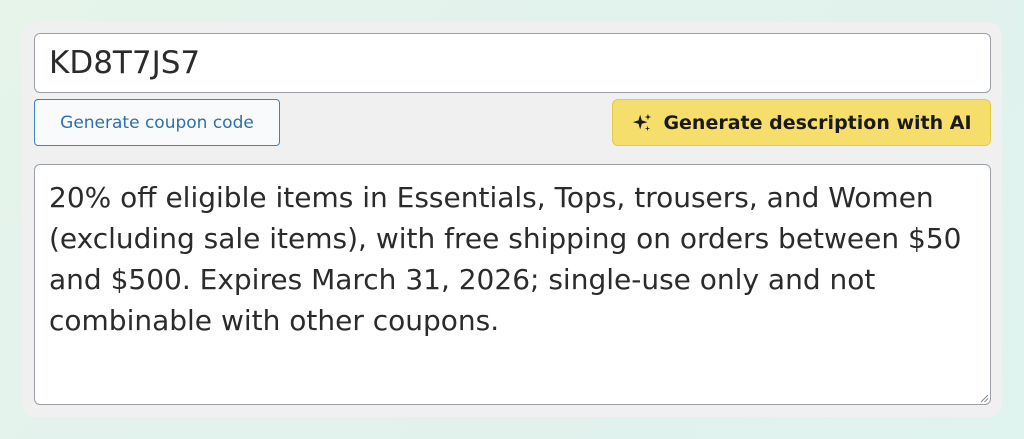 This screenshot has height=439, width=1024. Describe the element at coordinates (642, 123) in the screenshot. I see `sparkles-icon` at that location.